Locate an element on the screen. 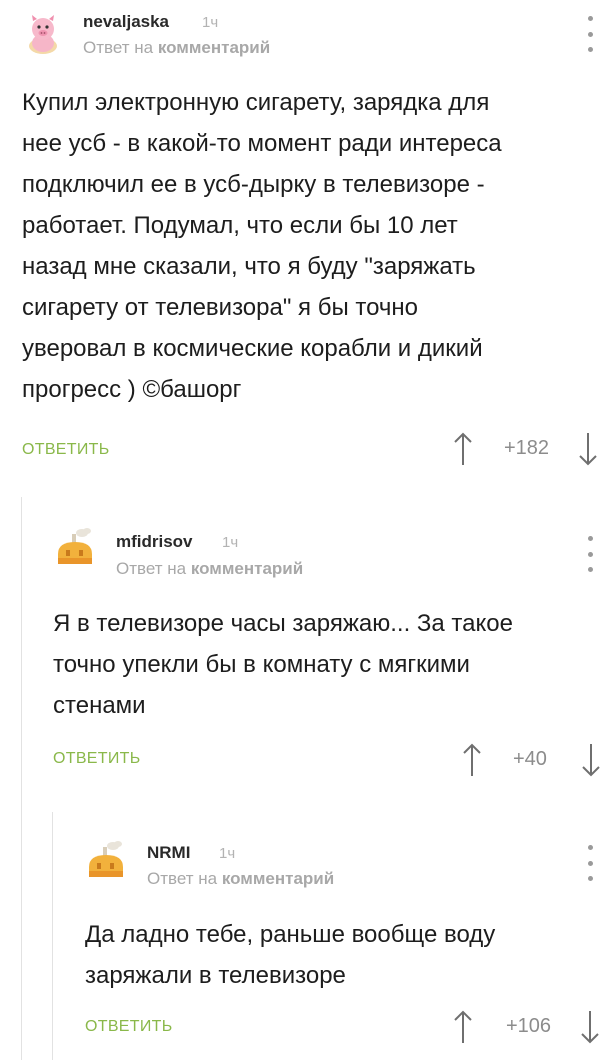 The height and width of the screenshot is (1060, 614). author-name: NRMI is located at coordinates (168, 853).